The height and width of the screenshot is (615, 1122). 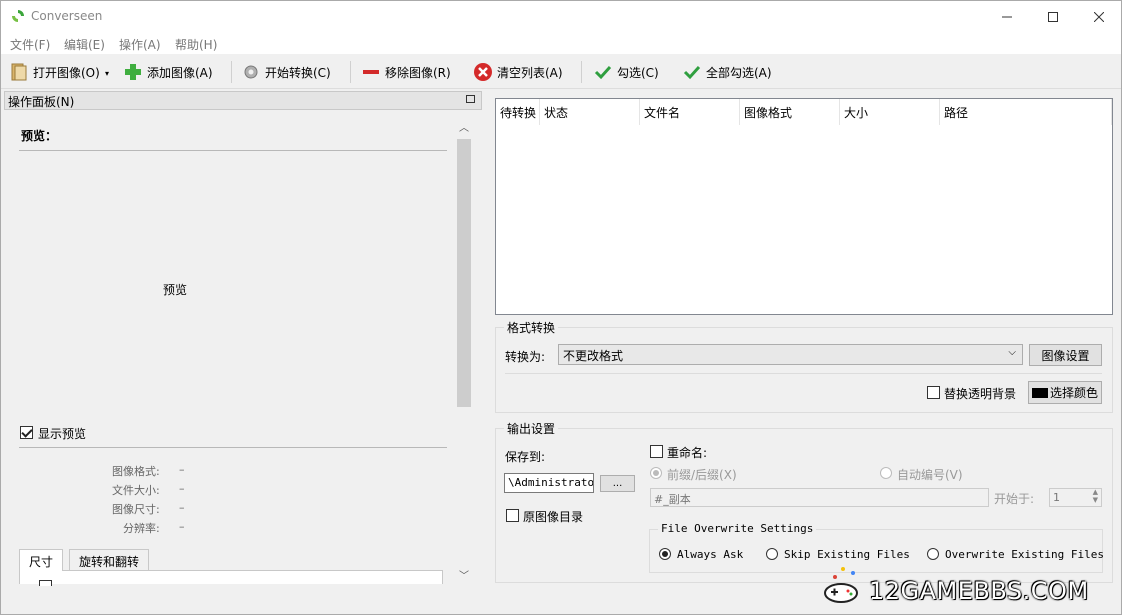 I want to click on check-label: 勾选(C), so click(x=638, y=72).